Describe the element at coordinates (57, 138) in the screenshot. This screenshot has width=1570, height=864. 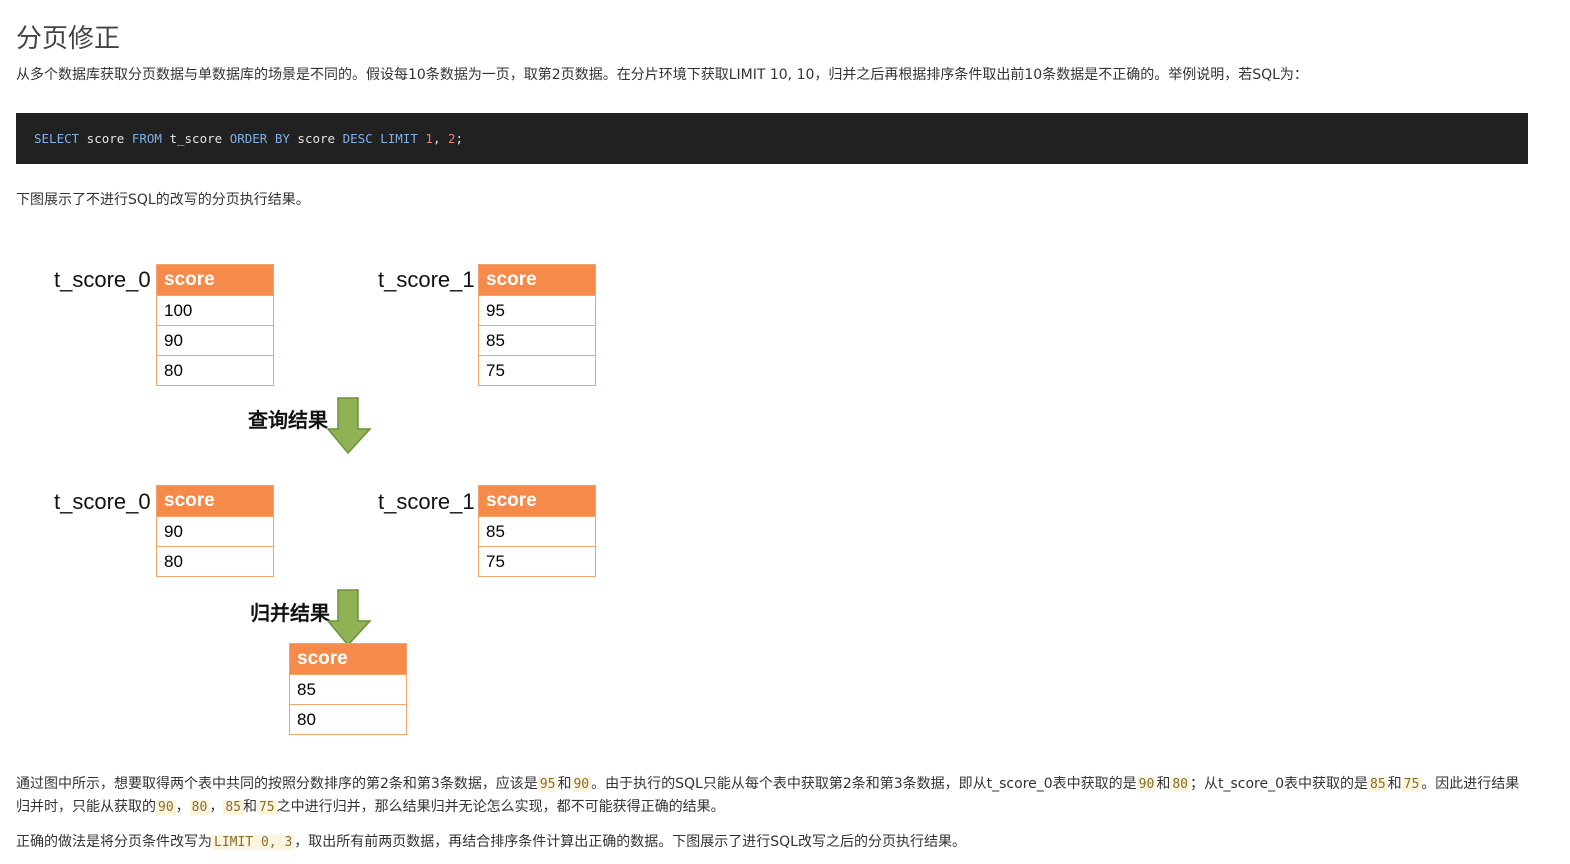
I see `code-token: SELECT` at that location.